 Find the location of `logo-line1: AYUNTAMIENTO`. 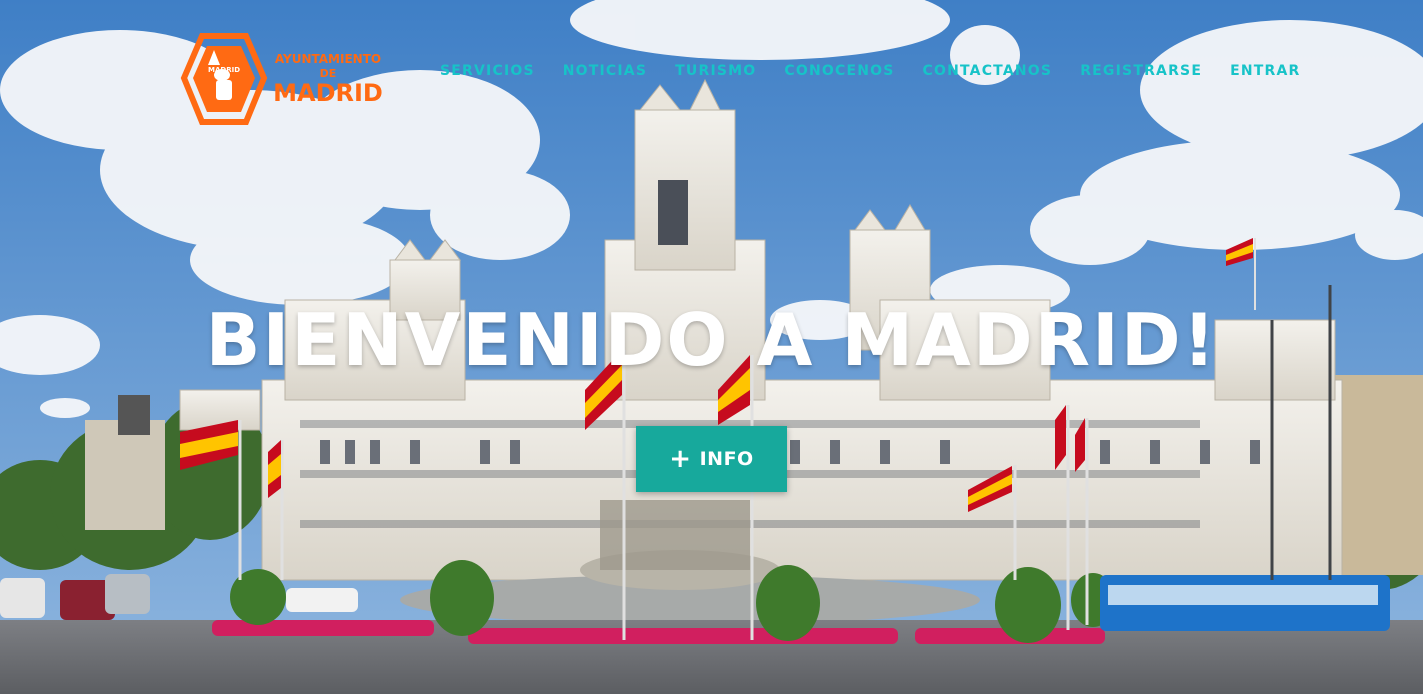

logo-line1: AYUNTAMIENTO is located at coordinates (328, 59).